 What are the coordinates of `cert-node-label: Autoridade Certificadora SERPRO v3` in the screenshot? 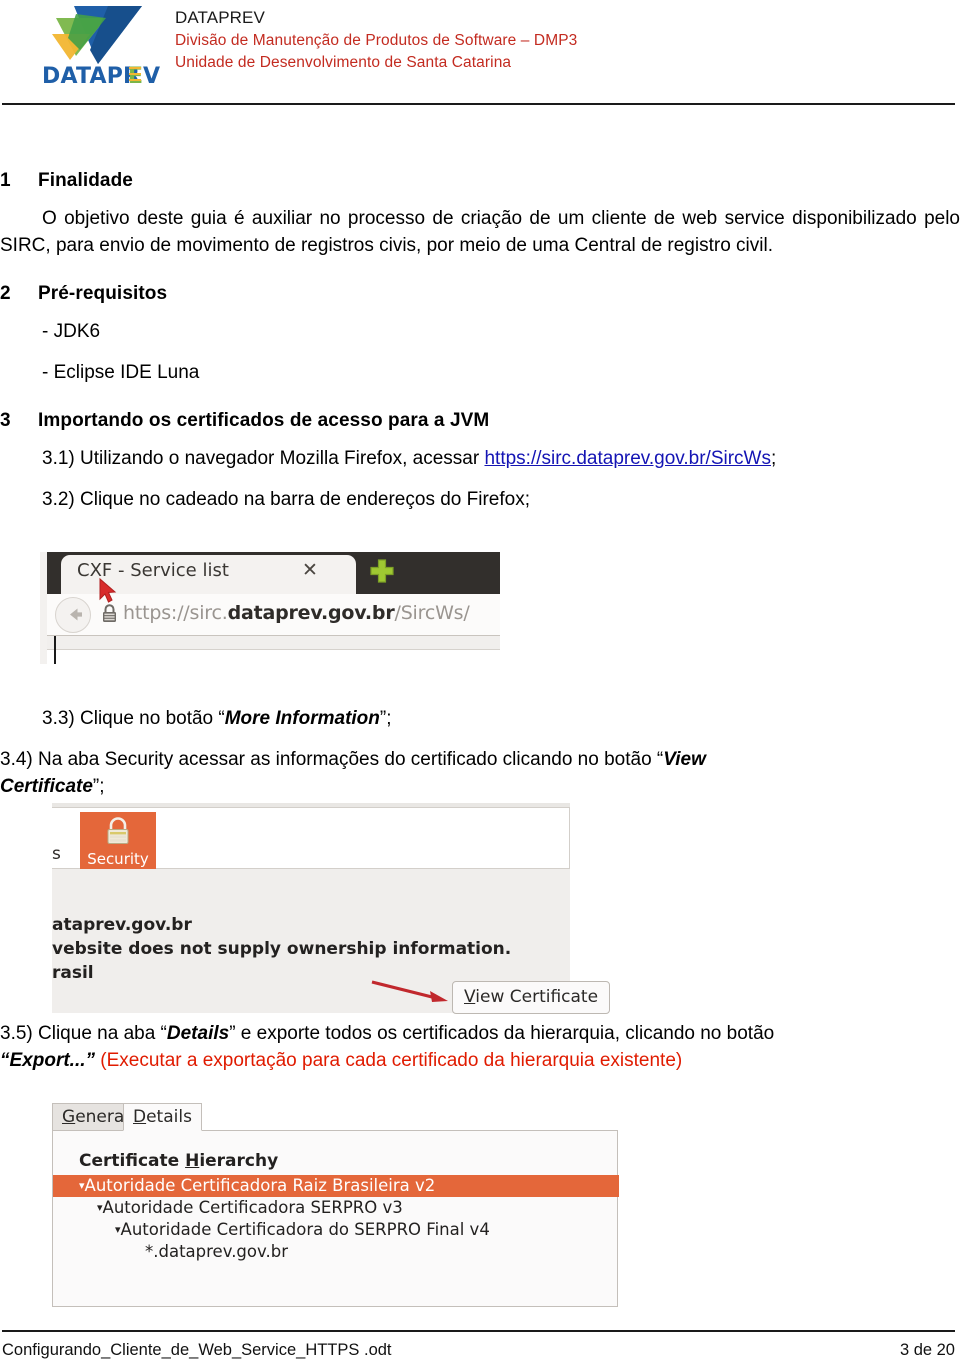 It's located at (252, 1207).